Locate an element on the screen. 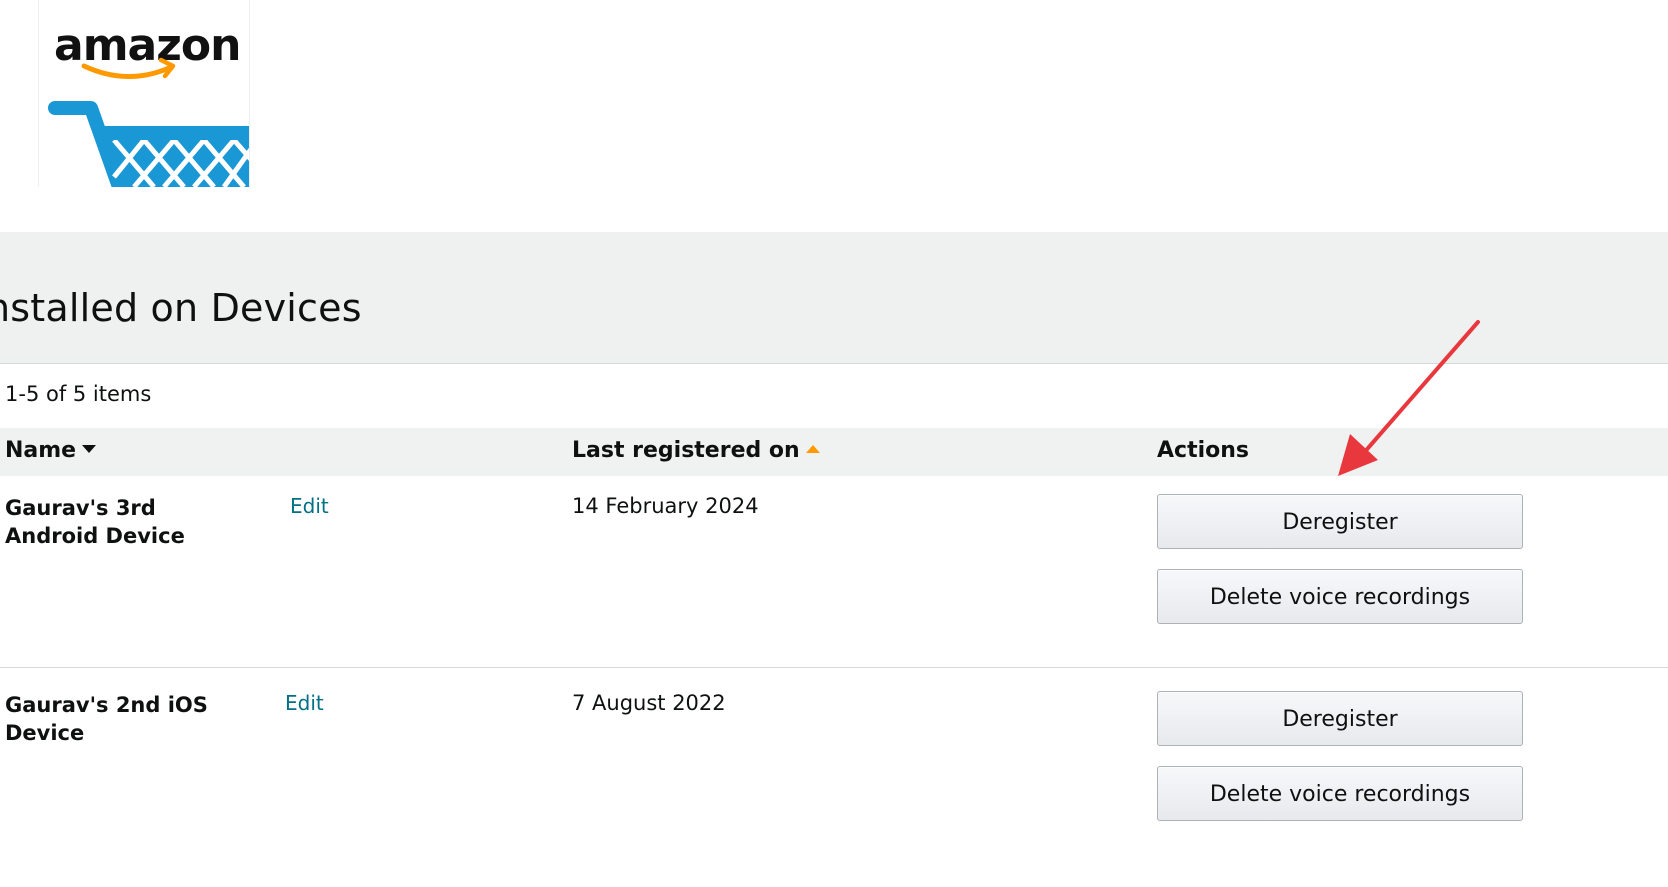  last-registered-date: 14 February 2024 is located at coordinates (665, 506).